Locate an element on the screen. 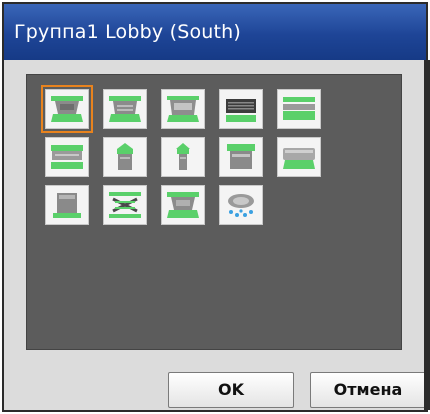 The image size is (430, 414). ceiling-concealed-duct-icon is located at coordinates (241, 110).